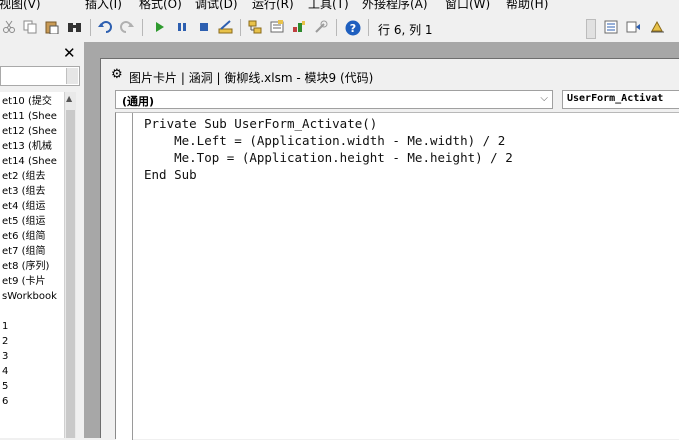  What do you see at coordinates (27, 146) in the screenshot?
I see `tree-item: et13 (机械` at bounding box center [27, 146].